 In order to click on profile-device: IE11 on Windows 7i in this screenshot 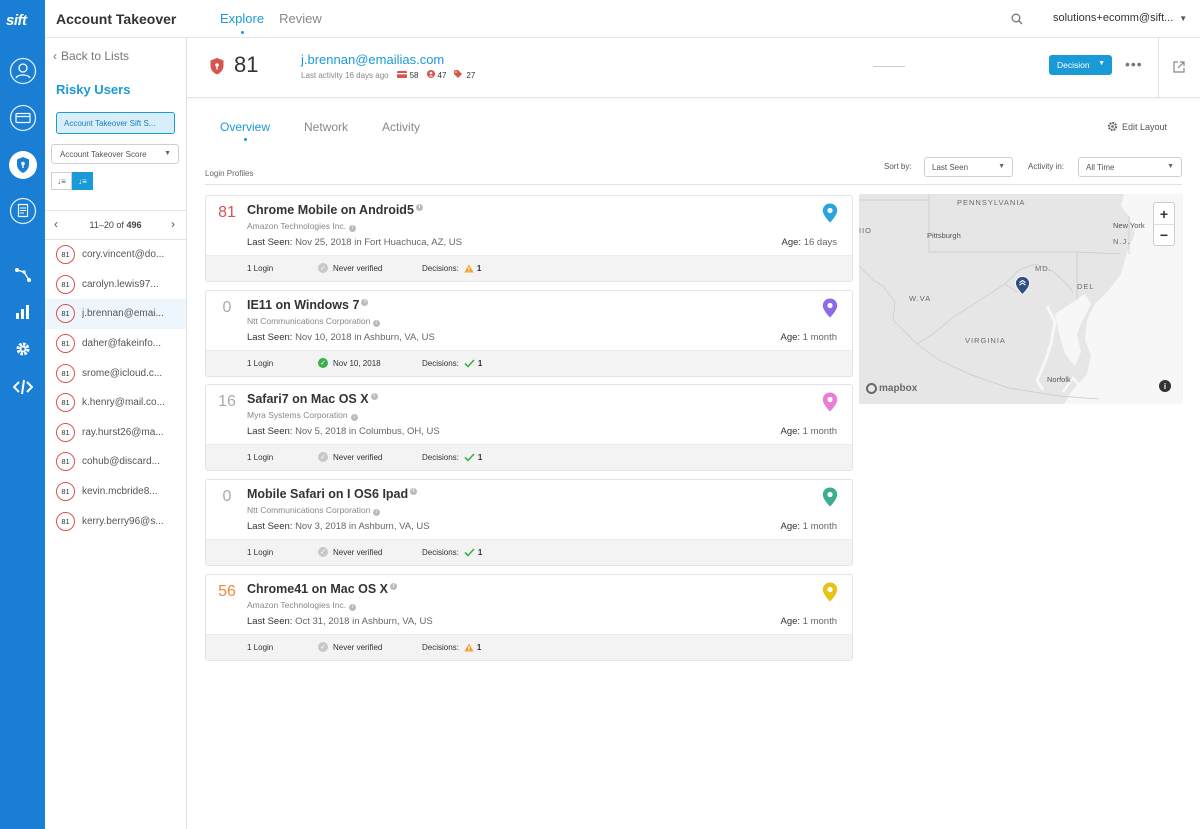, I will do `click(308, 305)`.